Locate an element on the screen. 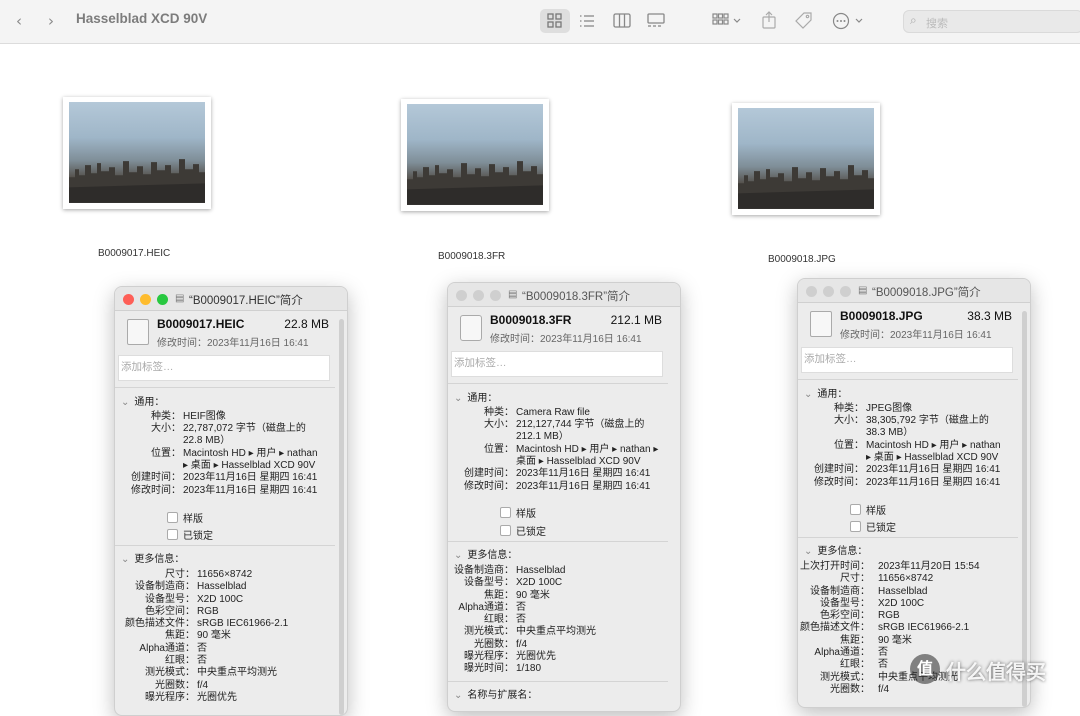 Image resolution: width=1080 pixels, height=716 pixels. icon-view-icon is located at coordinates (554, 20).